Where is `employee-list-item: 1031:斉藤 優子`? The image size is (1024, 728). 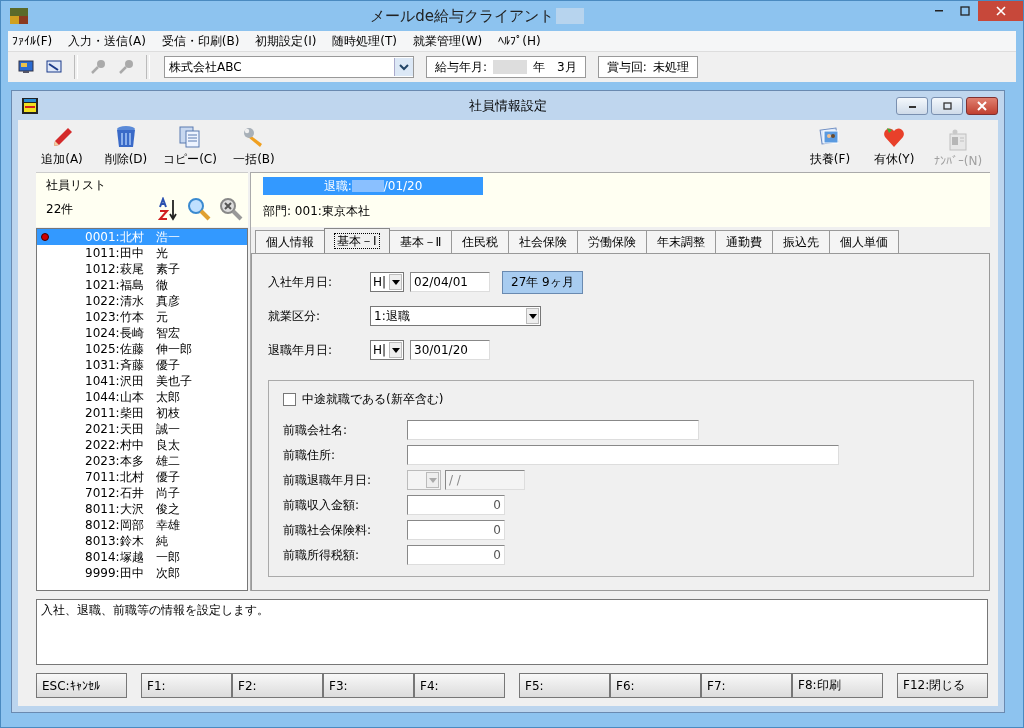
employee-list-item: 1031:斉藤 優子 is located at coordinates (142, 365).